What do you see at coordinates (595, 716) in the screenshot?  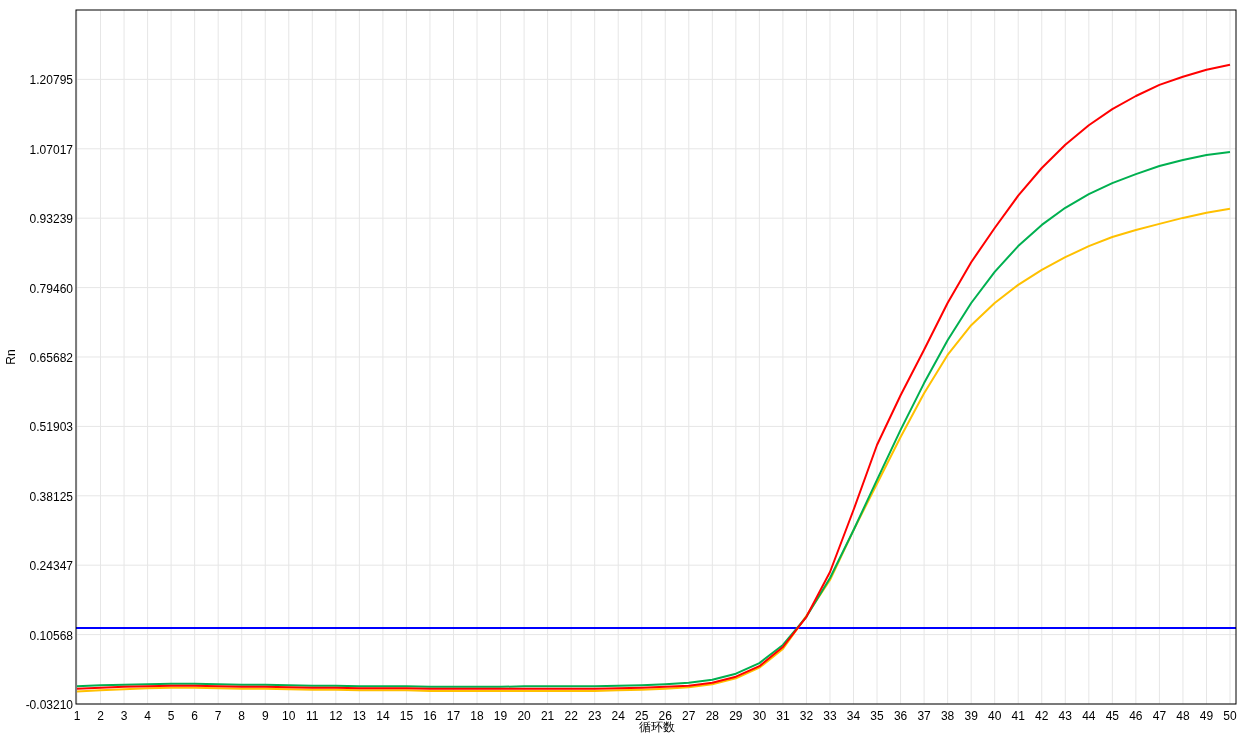 I see `x-tick-label: 23` at bounding box center [595, 716].